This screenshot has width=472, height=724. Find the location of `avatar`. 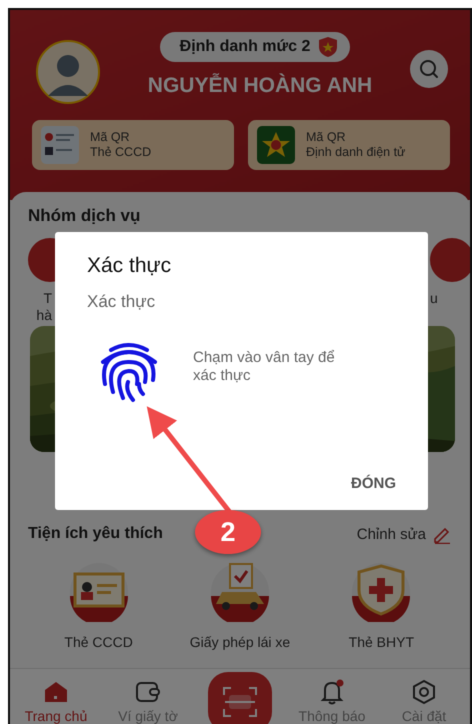

avatar is located at coordinates (68, 72).